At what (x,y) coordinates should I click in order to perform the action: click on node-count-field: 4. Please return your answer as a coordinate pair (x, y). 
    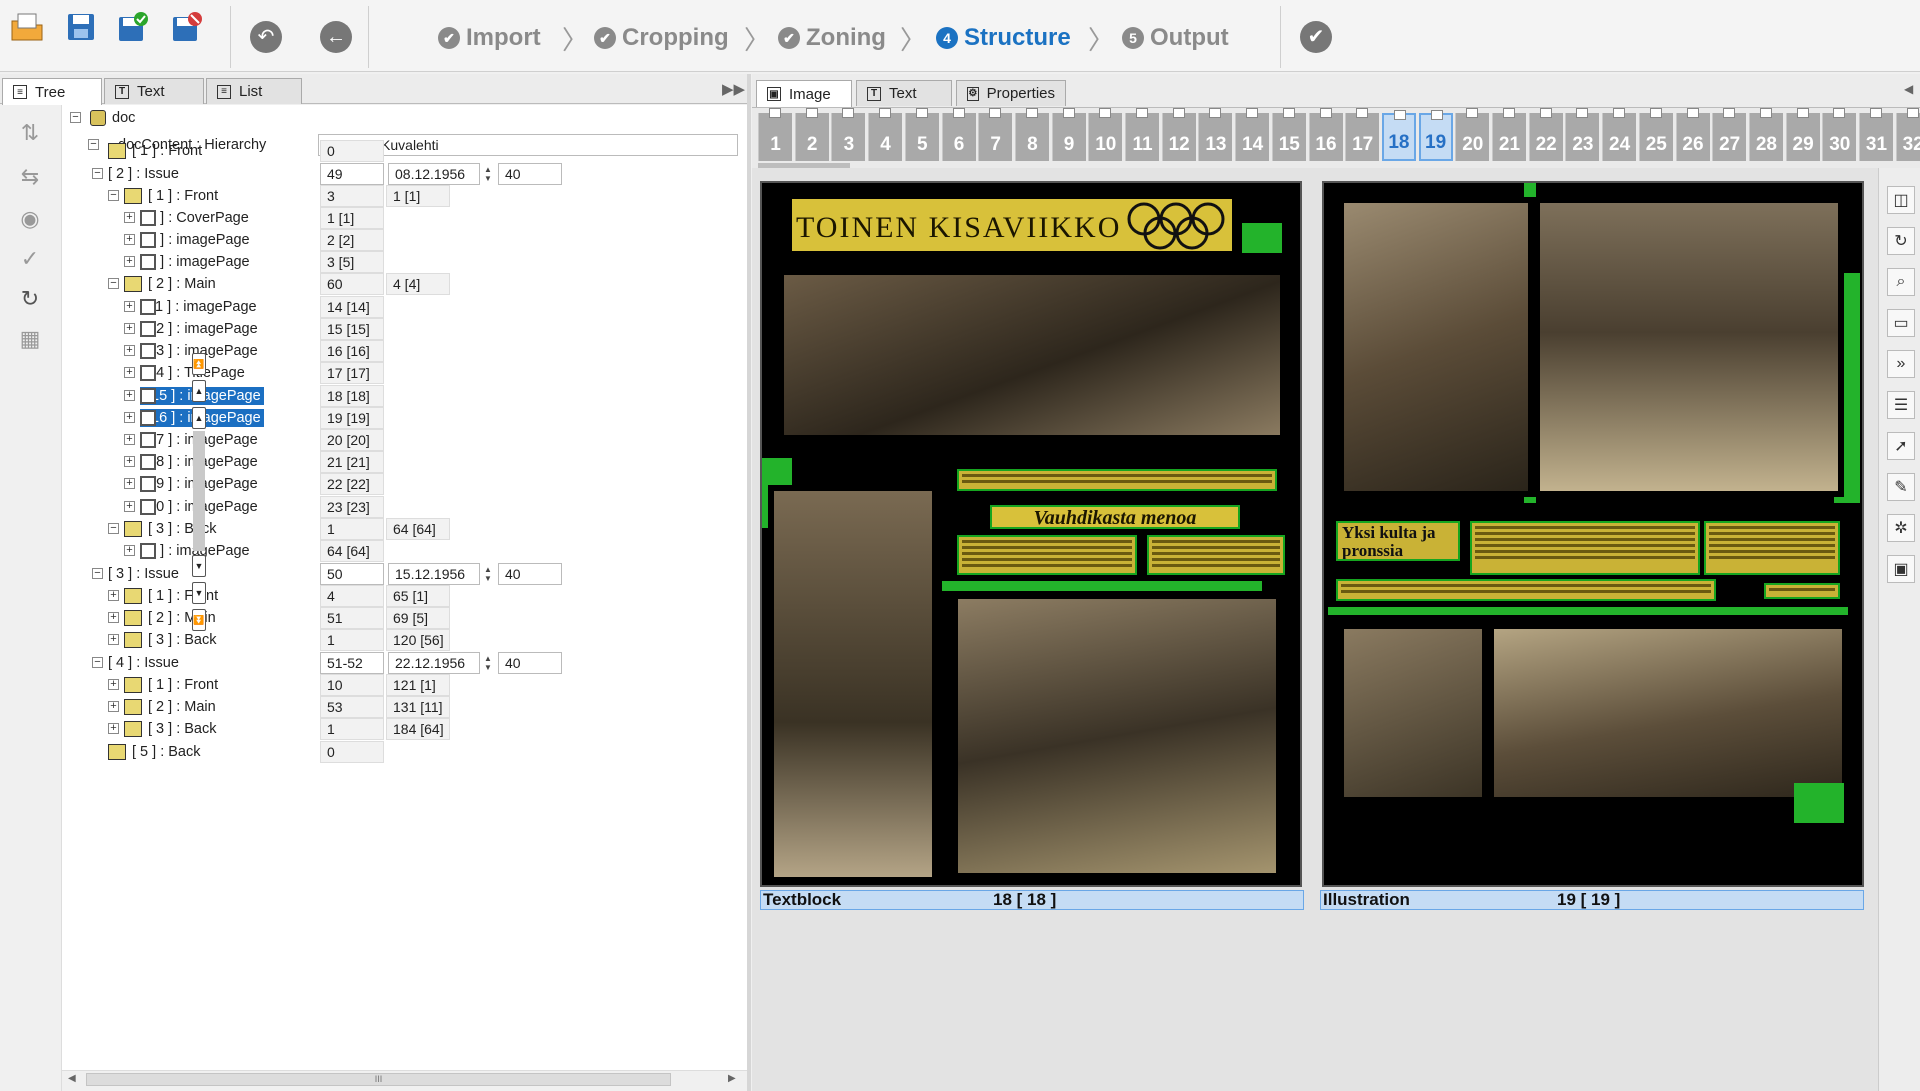
    Looking at the image, I should click on (352, 596).